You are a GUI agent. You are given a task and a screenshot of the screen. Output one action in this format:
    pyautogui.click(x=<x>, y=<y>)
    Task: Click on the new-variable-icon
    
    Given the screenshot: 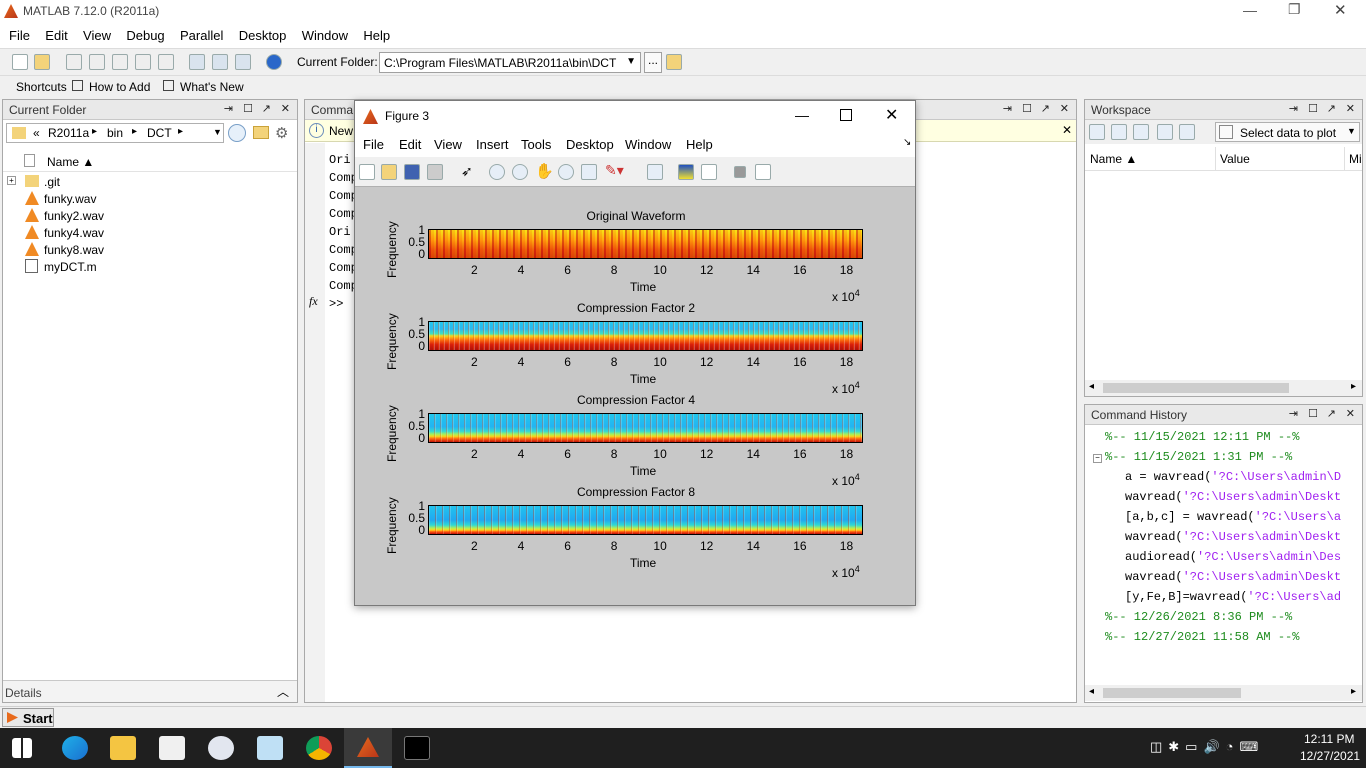 What is the action you would take?
    pyautogui.click(x=1097, y=132)
    